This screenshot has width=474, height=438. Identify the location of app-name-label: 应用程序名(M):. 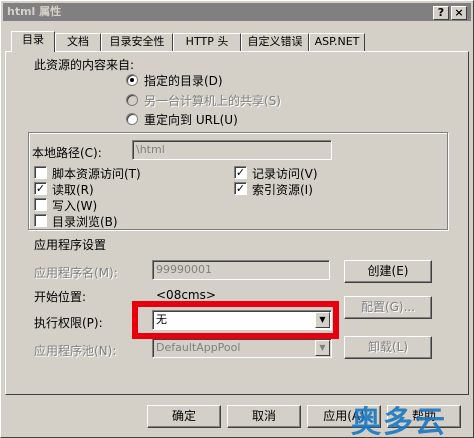
(76, 273).